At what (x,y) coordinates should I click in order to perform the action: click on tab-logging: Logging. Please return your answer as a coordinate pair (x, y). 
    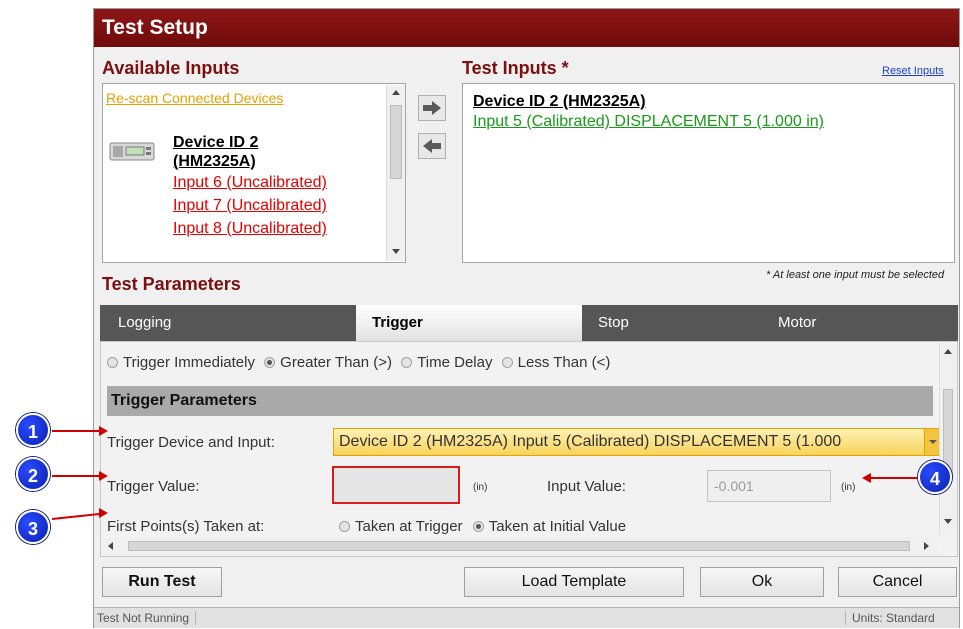
    Looking at the image, I should click on (228, 323).